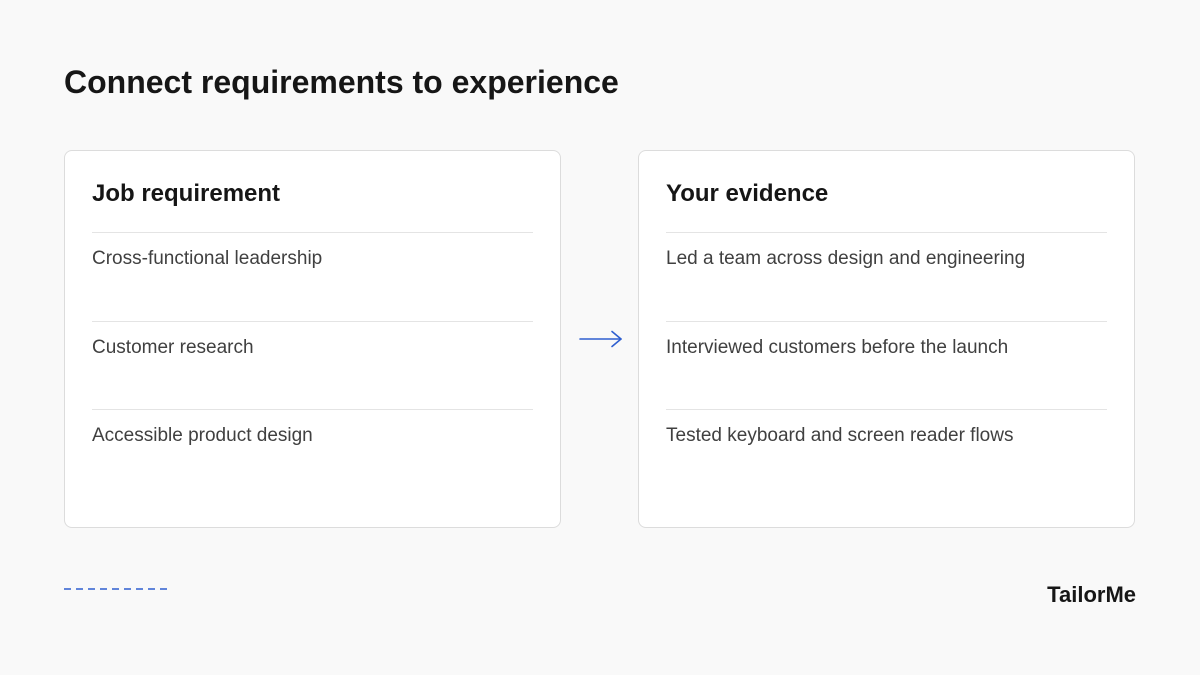  I want to click on page-title: Connect requirements to experience, so click(341, 82).